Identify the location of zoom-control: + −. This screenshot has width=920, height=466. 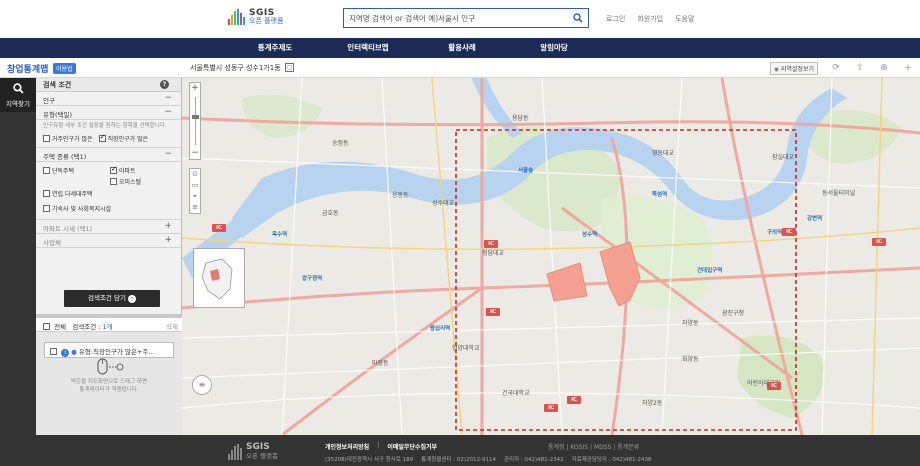
(195, 121).